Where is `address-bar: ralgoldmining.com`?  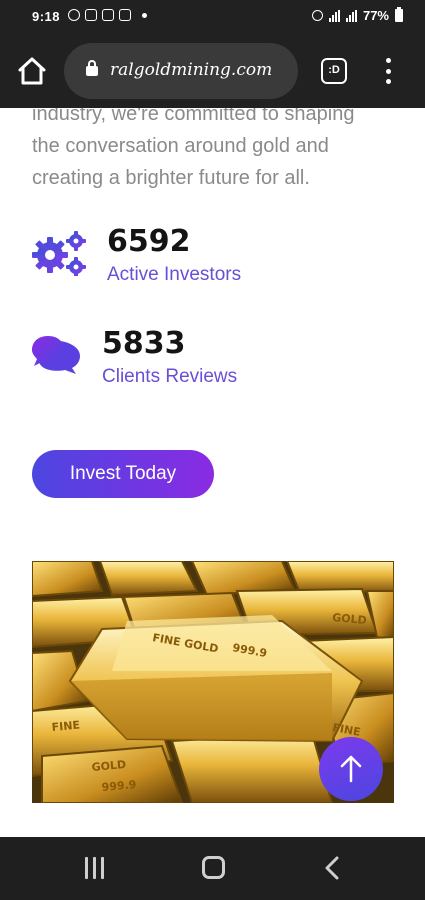
address-bar: ralgoldmining.com is located at coordinates (181, 71).